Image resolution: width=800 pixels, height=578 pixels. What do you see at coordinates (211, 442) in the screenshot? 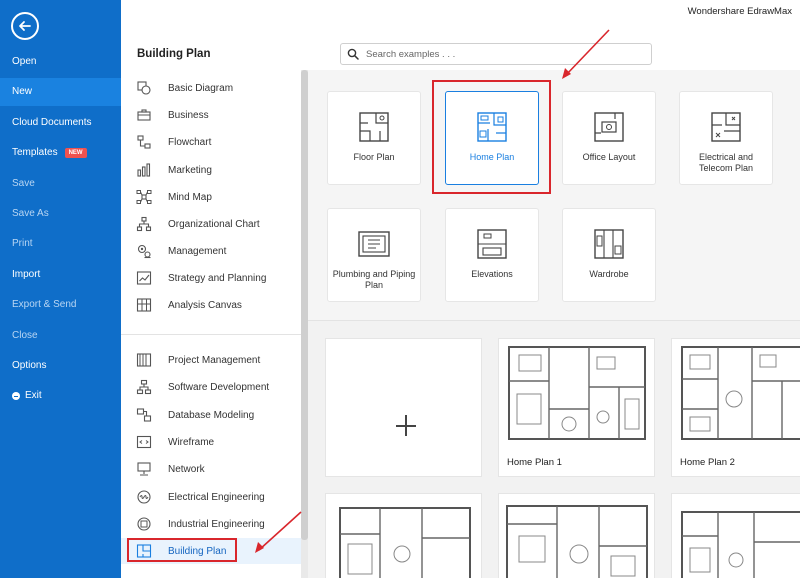
I see `category-wireframe: Wireframe` at bounding box center [211, 442].